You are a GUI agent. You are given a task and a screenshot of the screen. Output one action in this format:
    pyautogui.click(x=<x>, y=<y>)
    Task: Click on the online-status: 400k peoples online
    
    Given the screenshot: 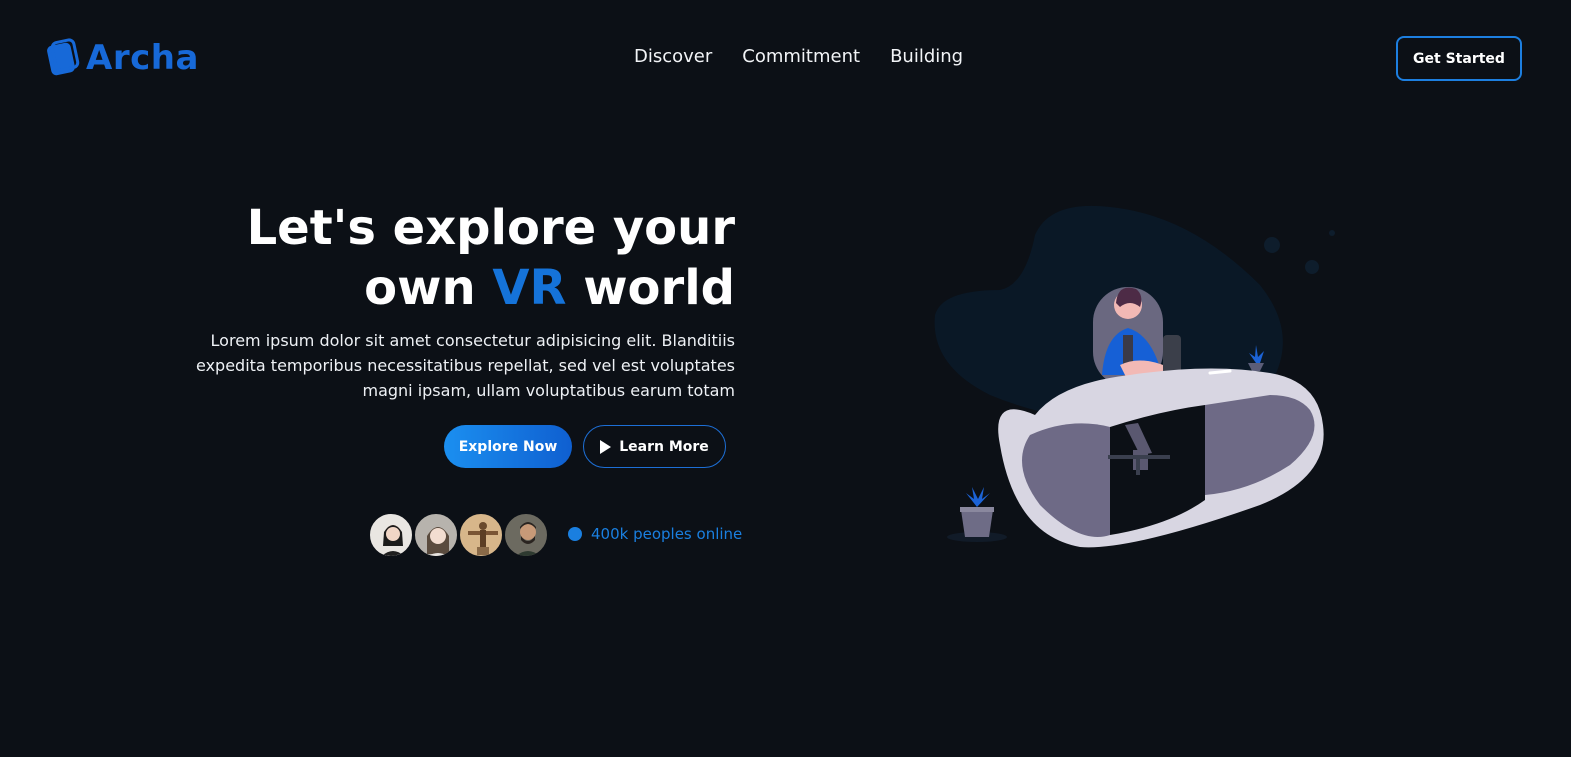 What is the action you would take?
    pyautogui.click(x=655, y=534)
    